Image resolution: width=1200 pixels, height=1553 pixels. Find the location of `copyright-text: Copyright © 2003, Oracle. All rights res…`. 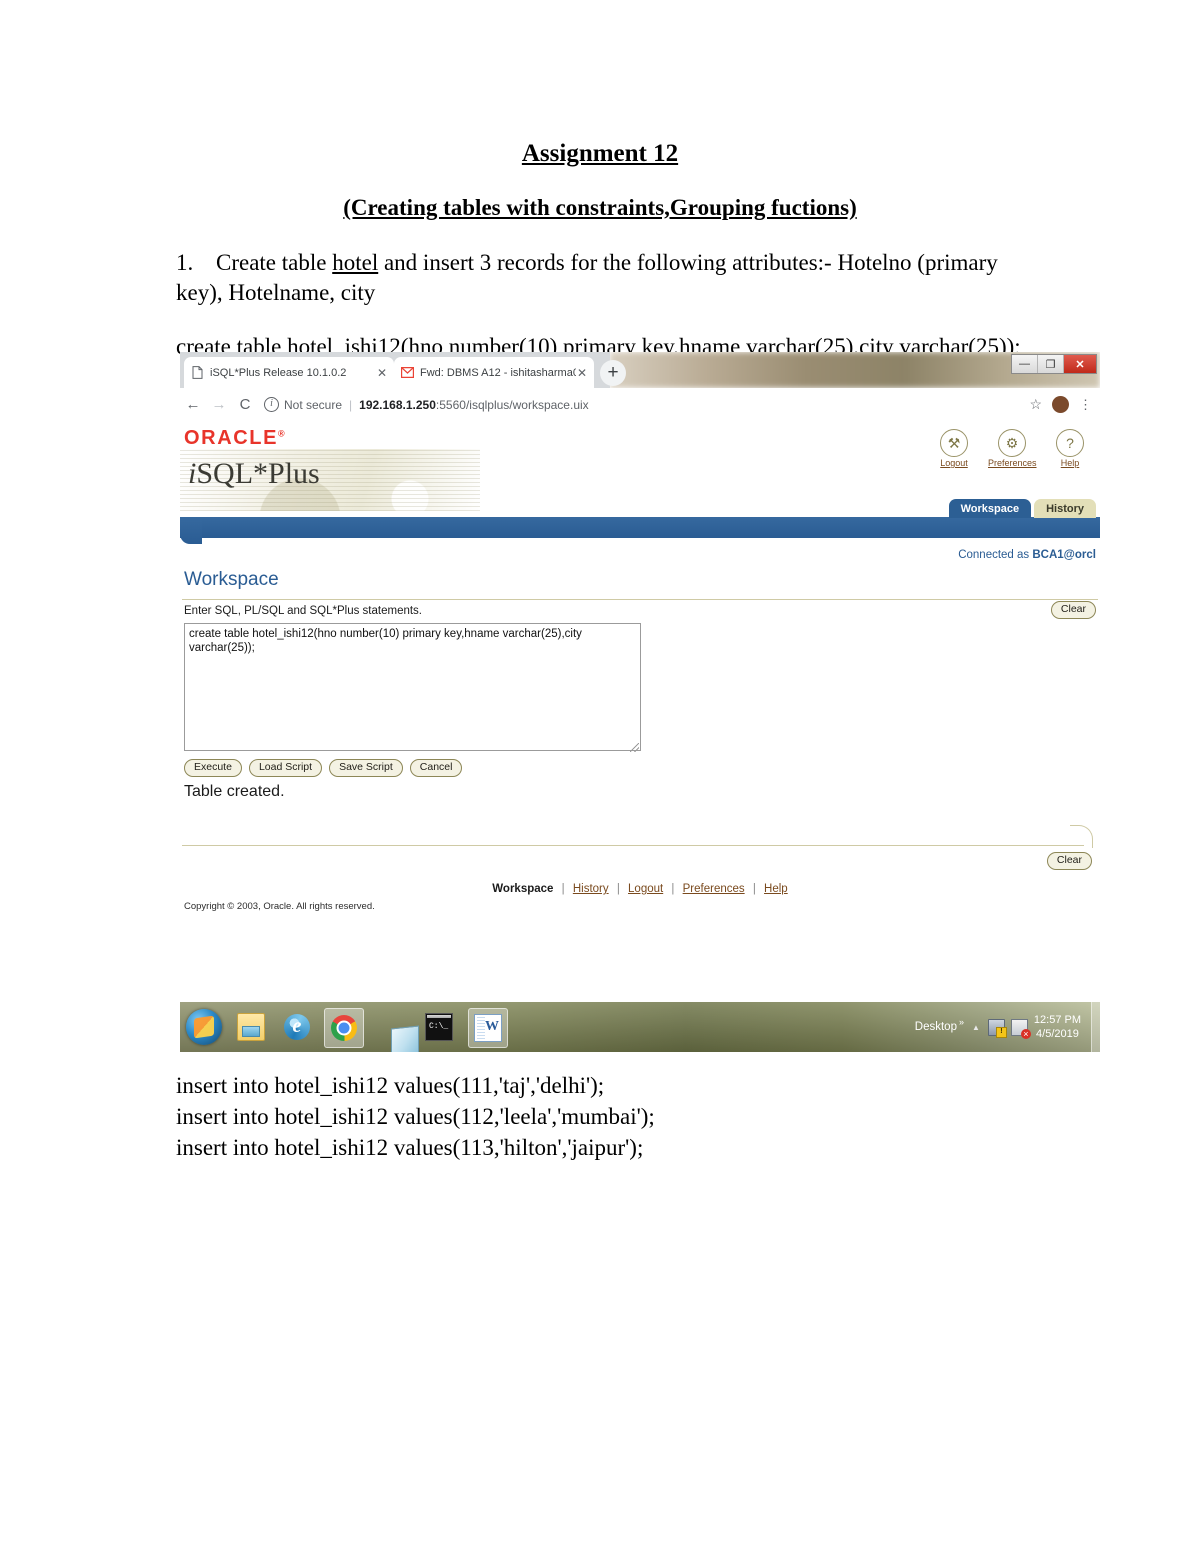

copyright-text: Copyright © 2003, Oracle. All rights res… is located at coordinates (279, 906).